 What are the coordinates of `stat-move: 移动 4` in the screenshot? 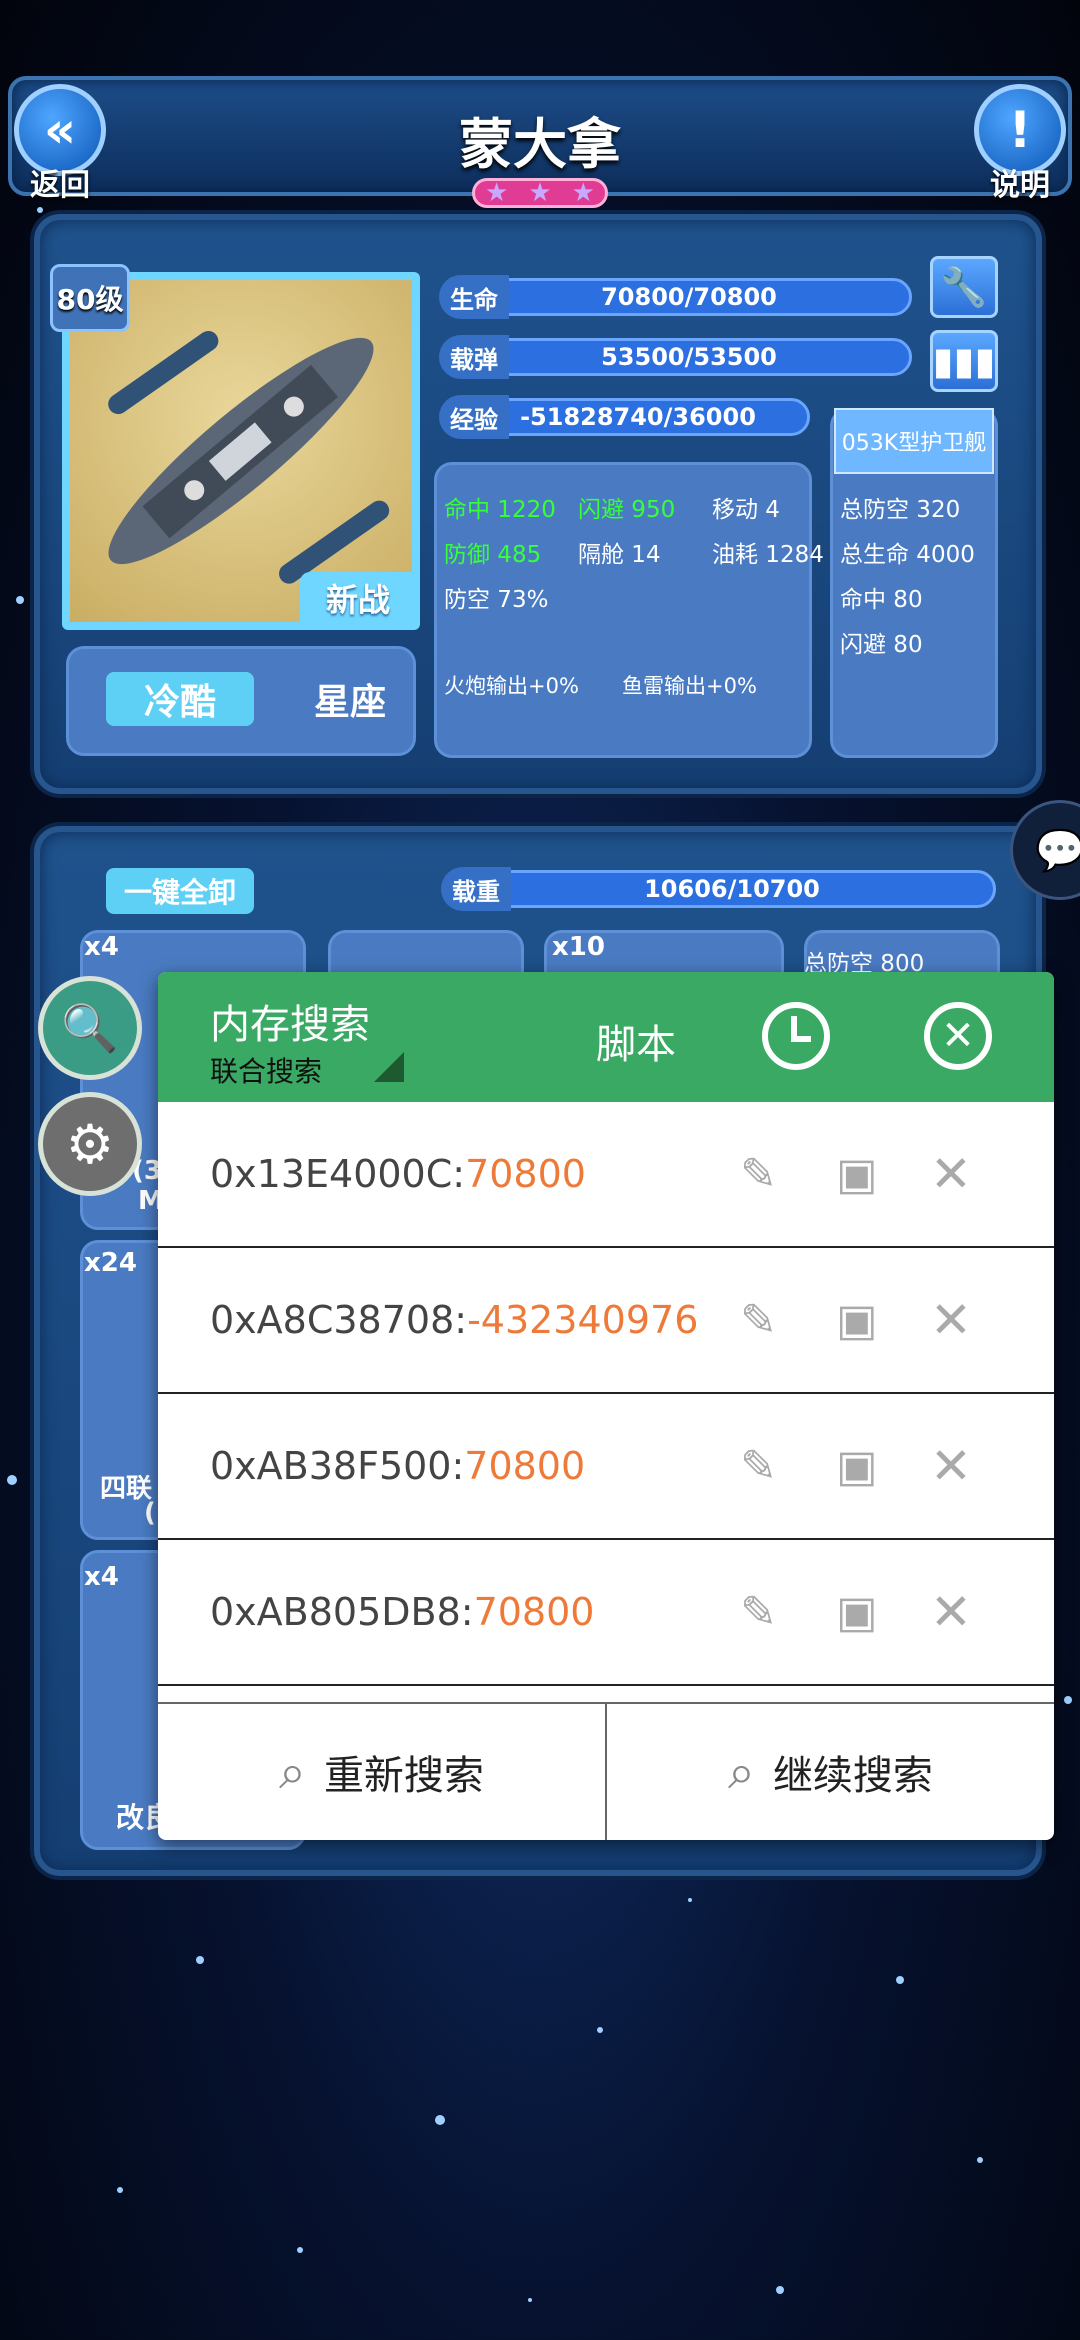 It's located at (746, 510).